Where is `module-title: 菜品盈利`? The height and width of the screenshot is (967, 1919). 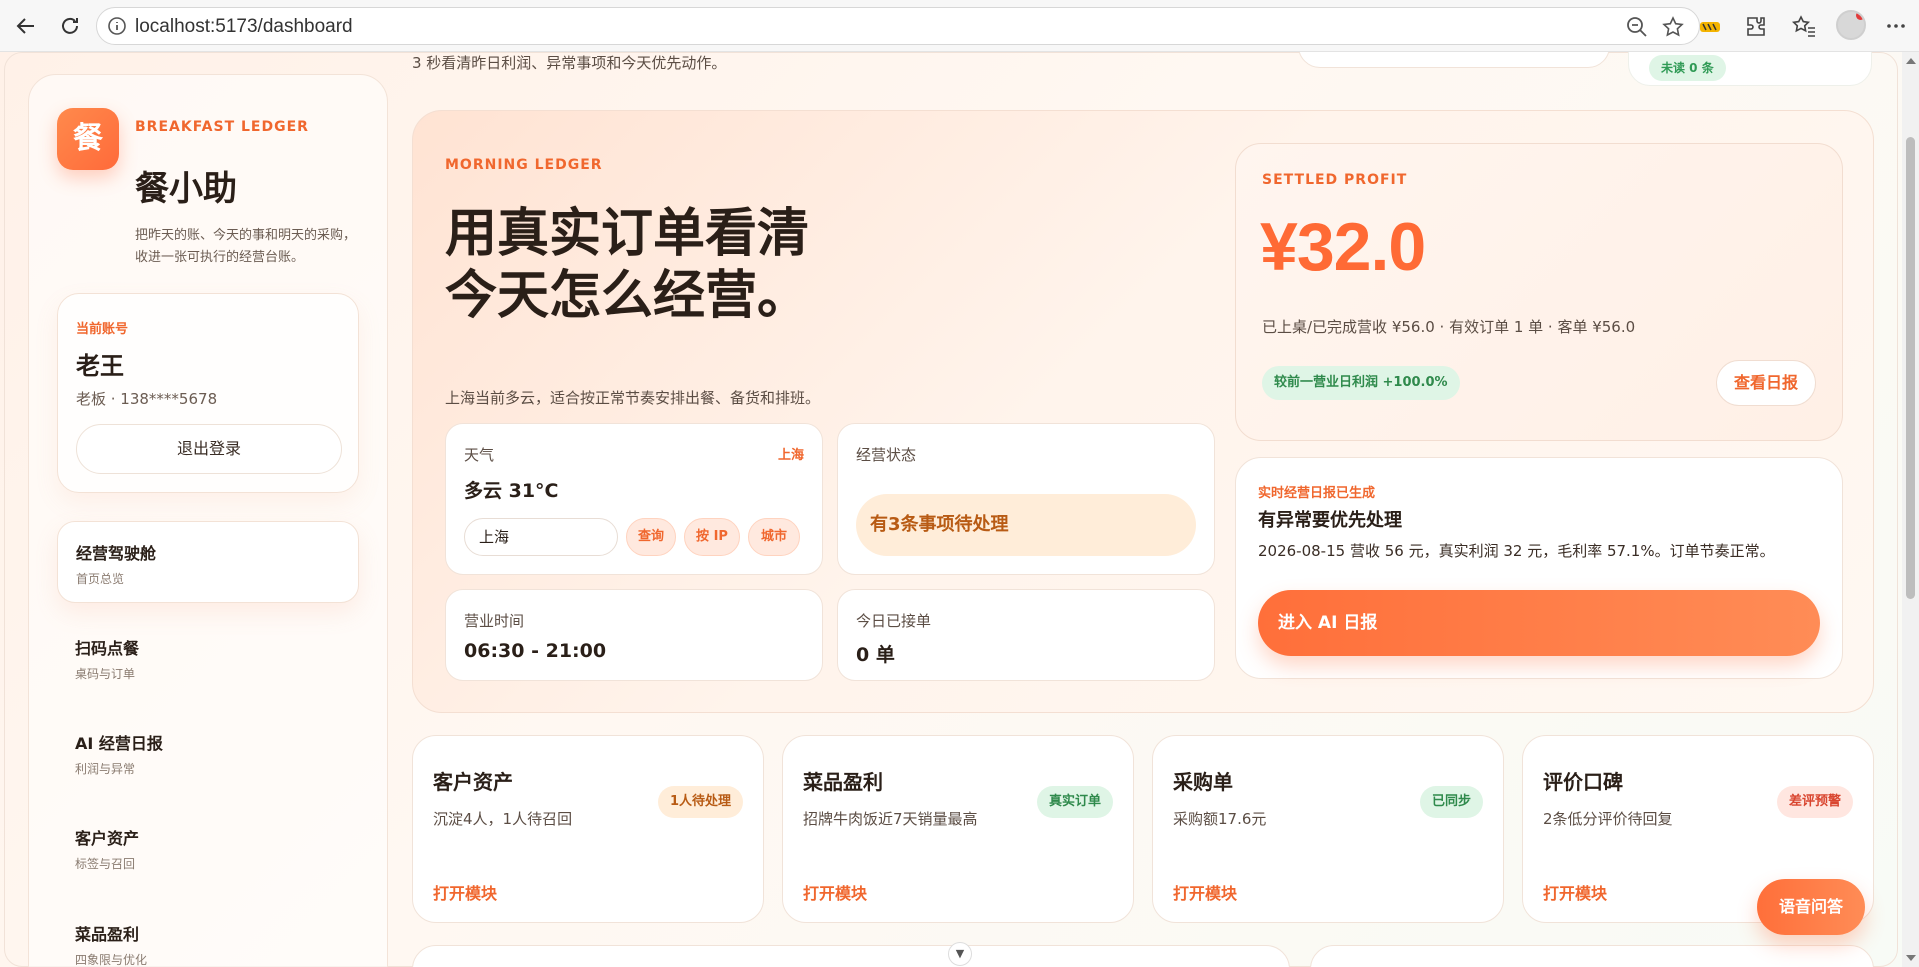 module-title: 菜品盈利 is located at coordinates (843, 782).